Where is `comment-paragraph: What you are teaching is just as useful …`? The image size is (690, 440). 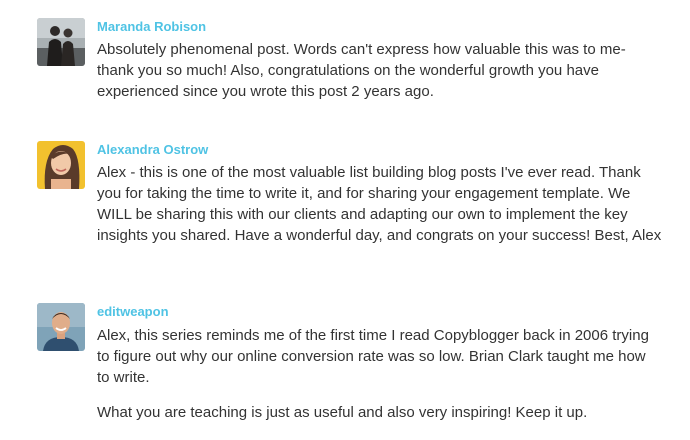 comment-paragraph: What you are teaching is just as useful … is located at coordinates (342, 412).